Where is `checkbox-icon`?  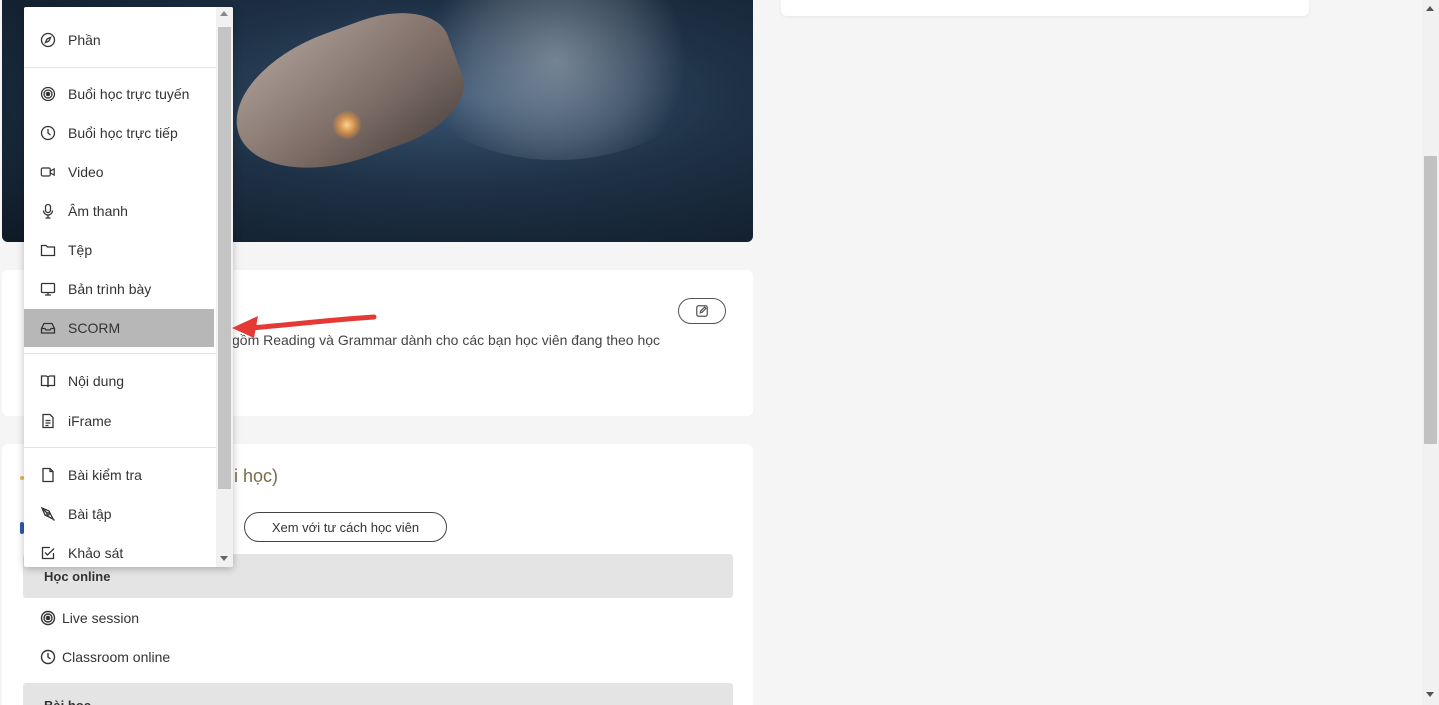 checkbox-icon is located at coordinates (48, 553).